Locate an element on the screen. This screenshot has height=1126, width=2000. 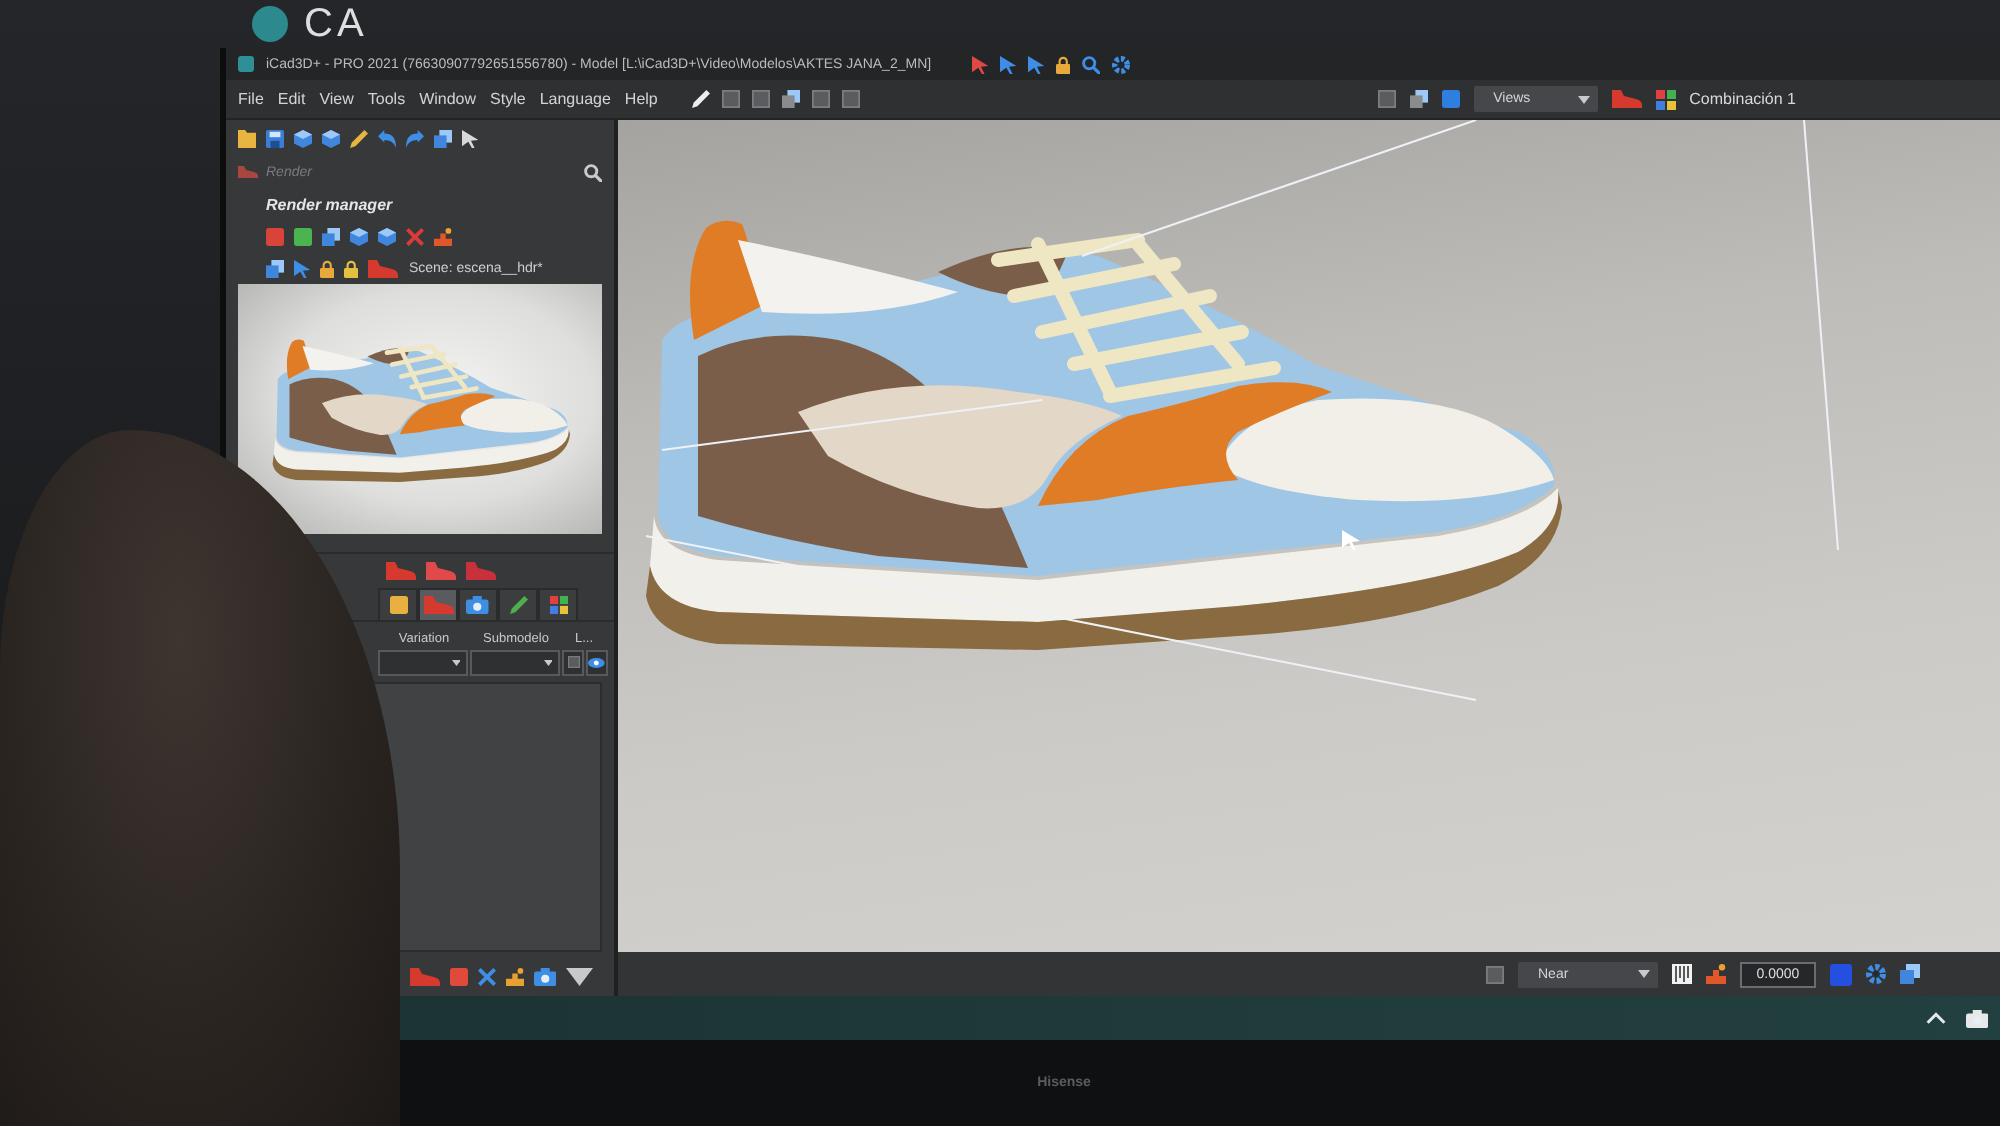
eye-icon is located at coordinates (597, 662).